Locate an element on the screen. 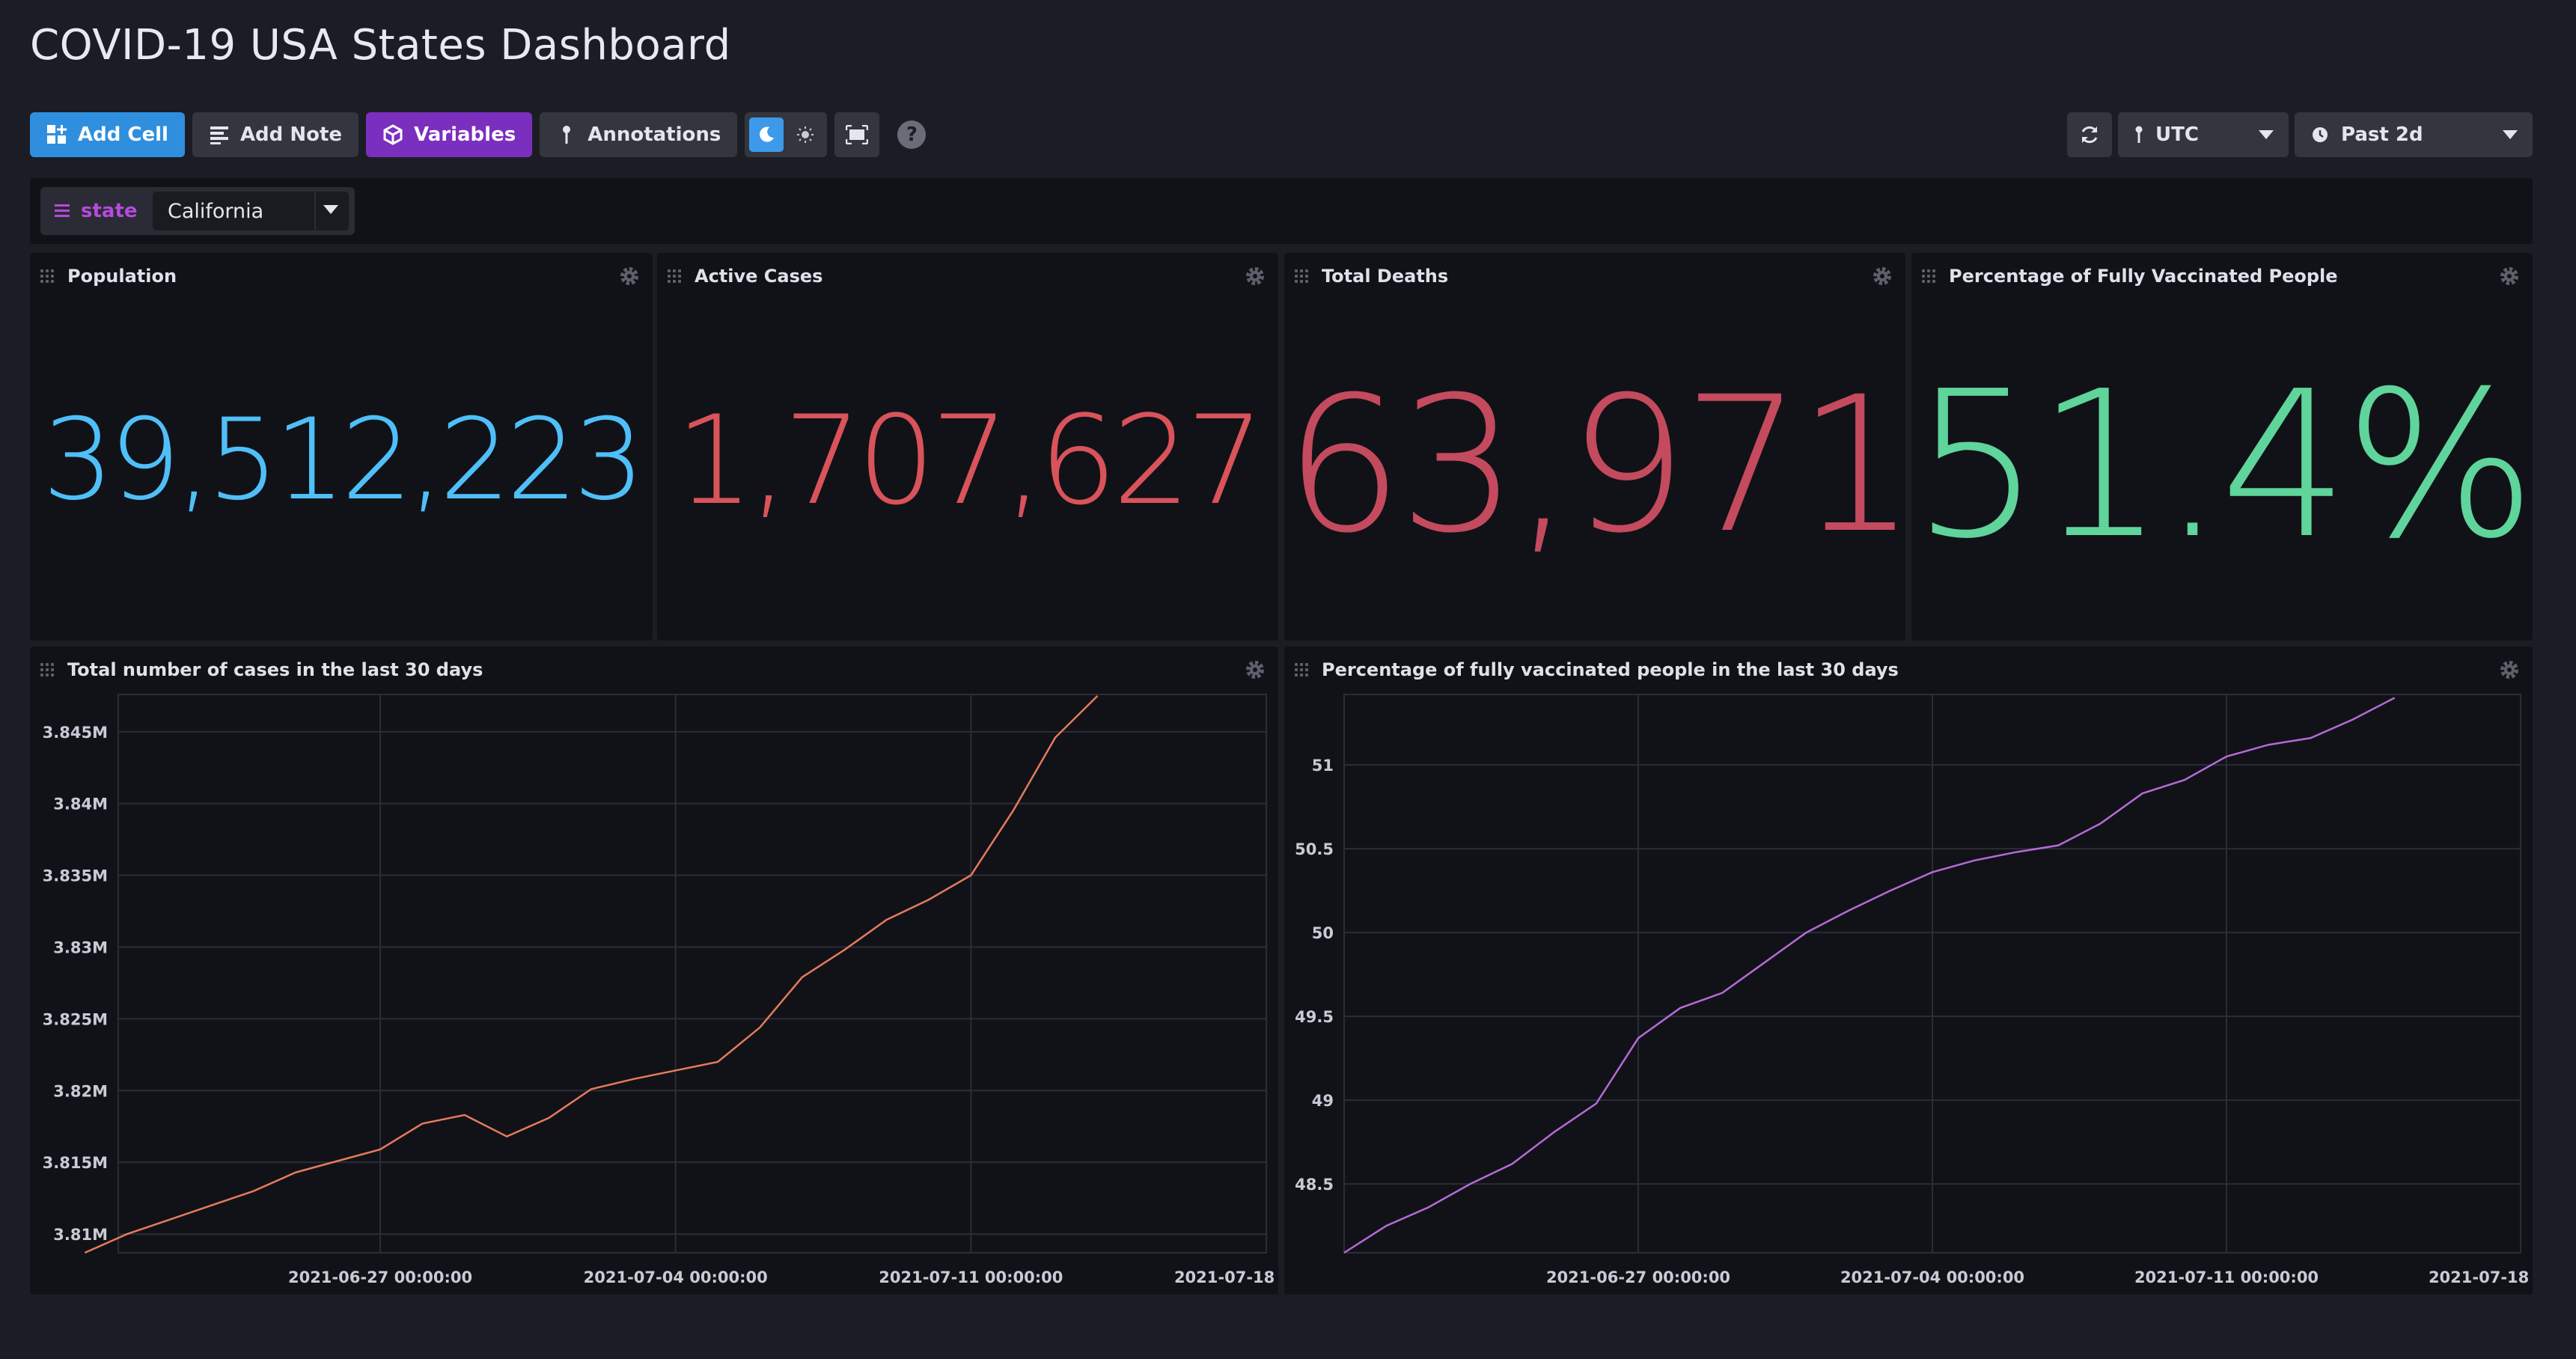 The image size is (2576, 1359). population-value: 39,512,223 is located at coordinates (343, 460).